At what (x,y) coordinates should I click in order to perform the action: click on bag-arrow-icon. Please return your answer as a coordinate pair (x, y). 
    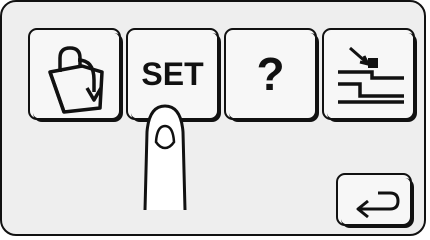
    Looking at the image, I should click on (76, 80).